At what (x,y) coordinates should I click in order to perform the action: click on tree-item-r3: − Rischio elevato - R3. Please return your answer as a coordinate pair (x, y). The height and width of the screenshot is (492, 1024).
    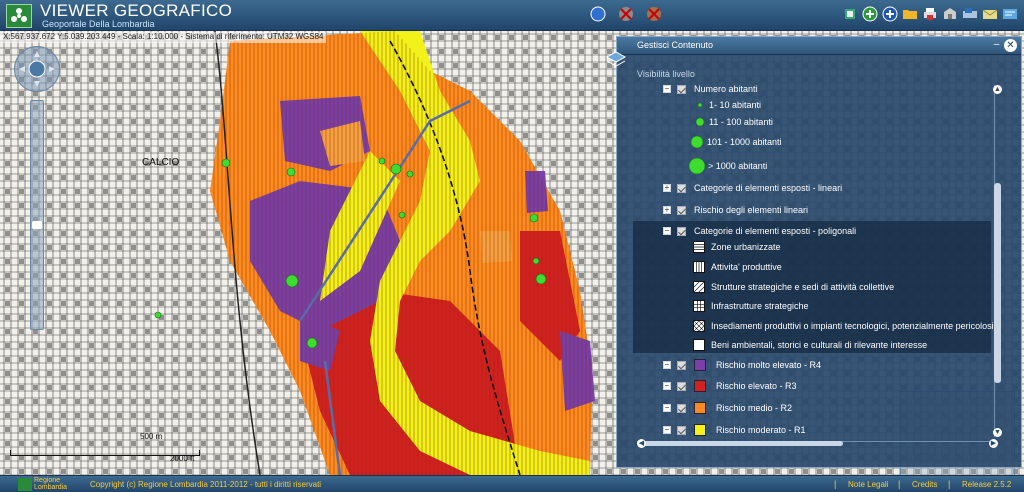
    Looking at the image, I should click on (730, 386).